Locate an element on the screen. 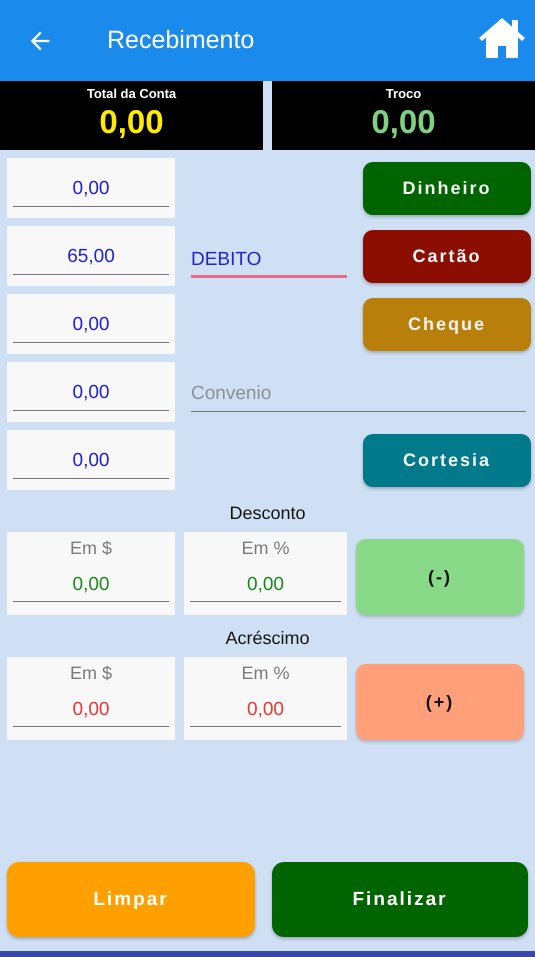 The width and height of the screenshot is (535, 957). finish-button: Finalizar is located at coordinates (400, 899).